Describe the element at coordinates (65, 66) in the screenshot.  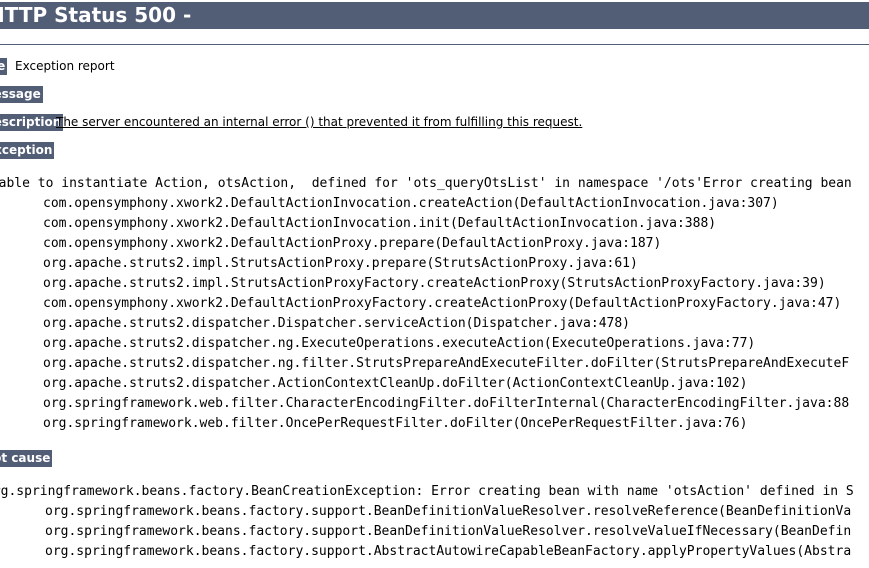
I see `type-value: Exception report` at that location.